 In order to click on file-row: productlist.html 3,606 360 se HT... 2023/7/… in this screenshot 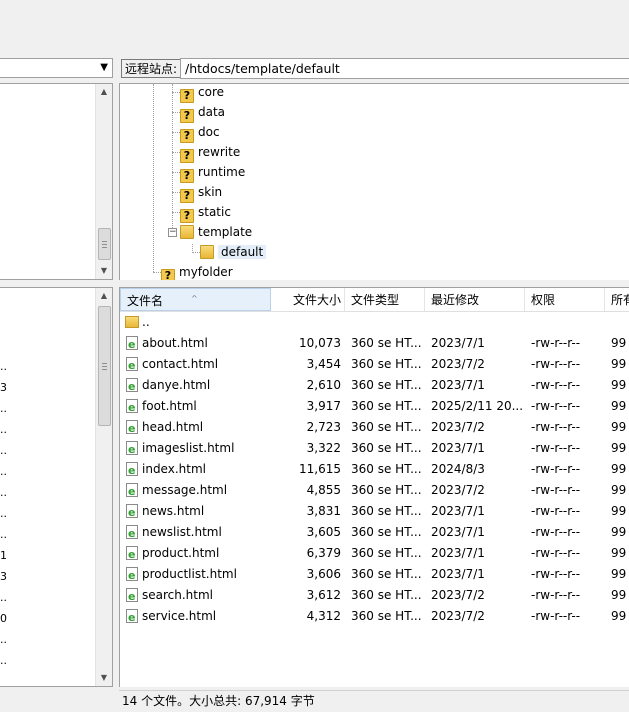, I will do `click(374, 575)`.